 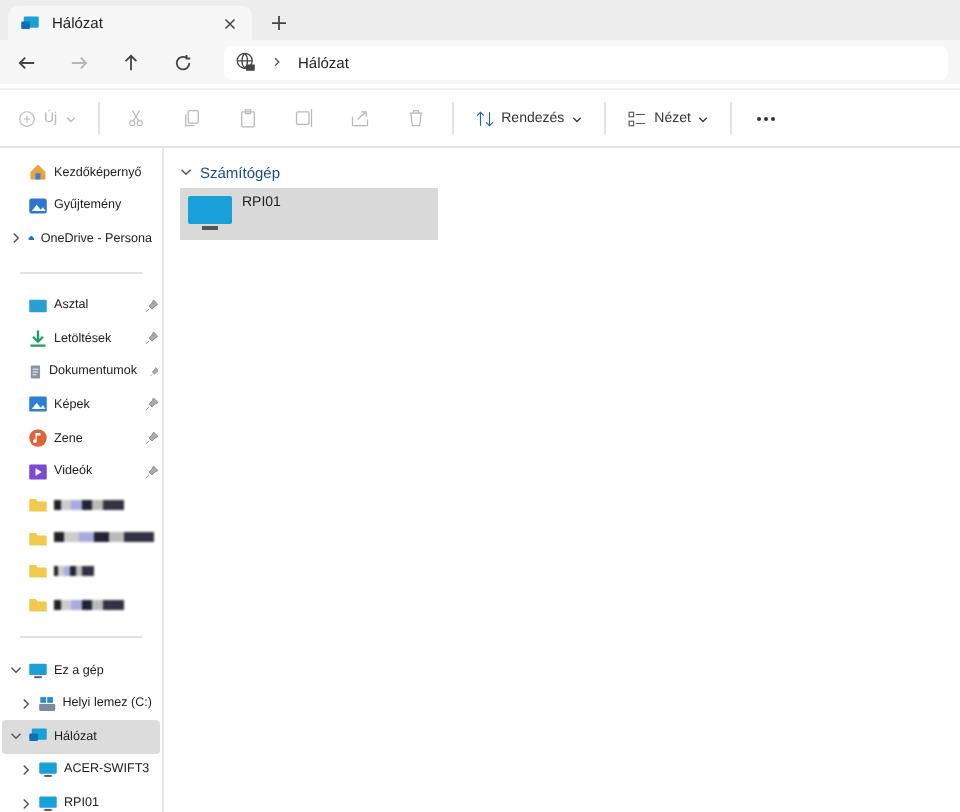 What do you see at coordinates (38, 471) in the screenshot?
I see `video-icon` at bounding box center [38, 471].